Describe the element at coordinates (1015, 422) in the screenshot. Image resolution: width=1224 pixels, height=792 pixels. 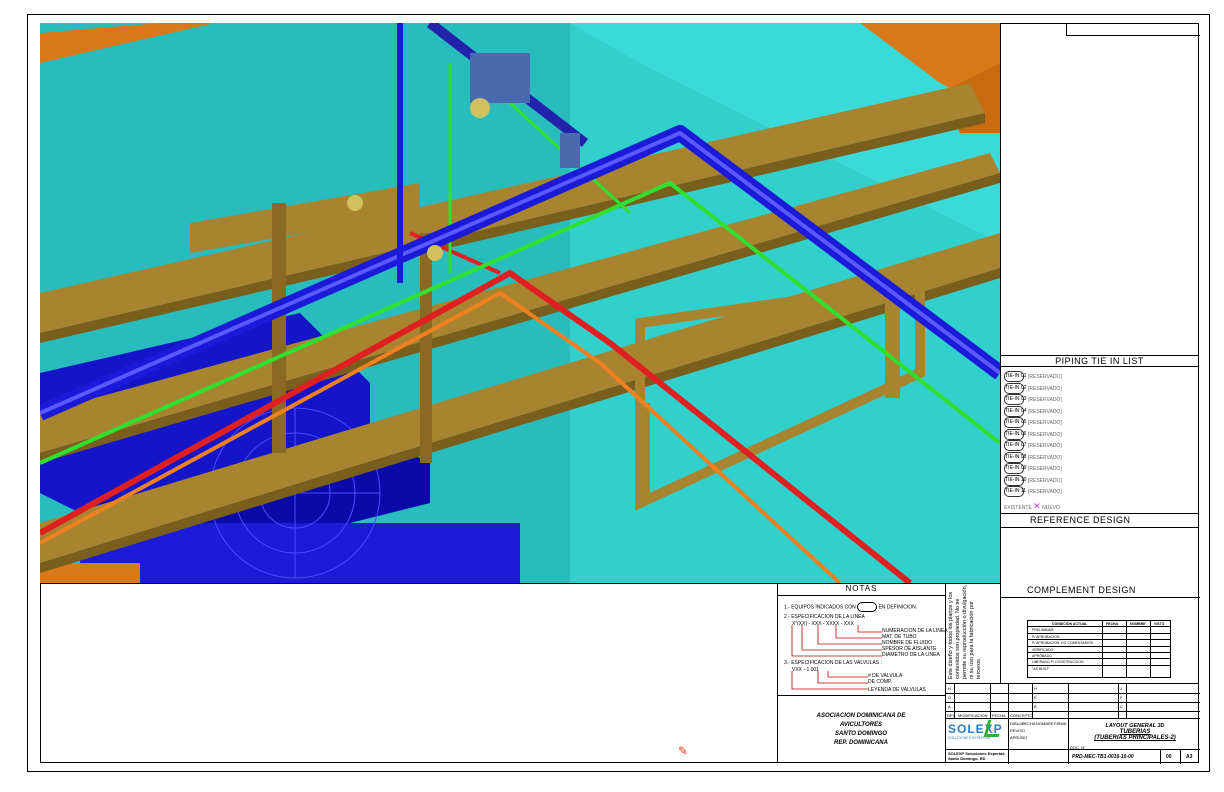
I see `tie-in-tag: TIE-IN 05` at that location.